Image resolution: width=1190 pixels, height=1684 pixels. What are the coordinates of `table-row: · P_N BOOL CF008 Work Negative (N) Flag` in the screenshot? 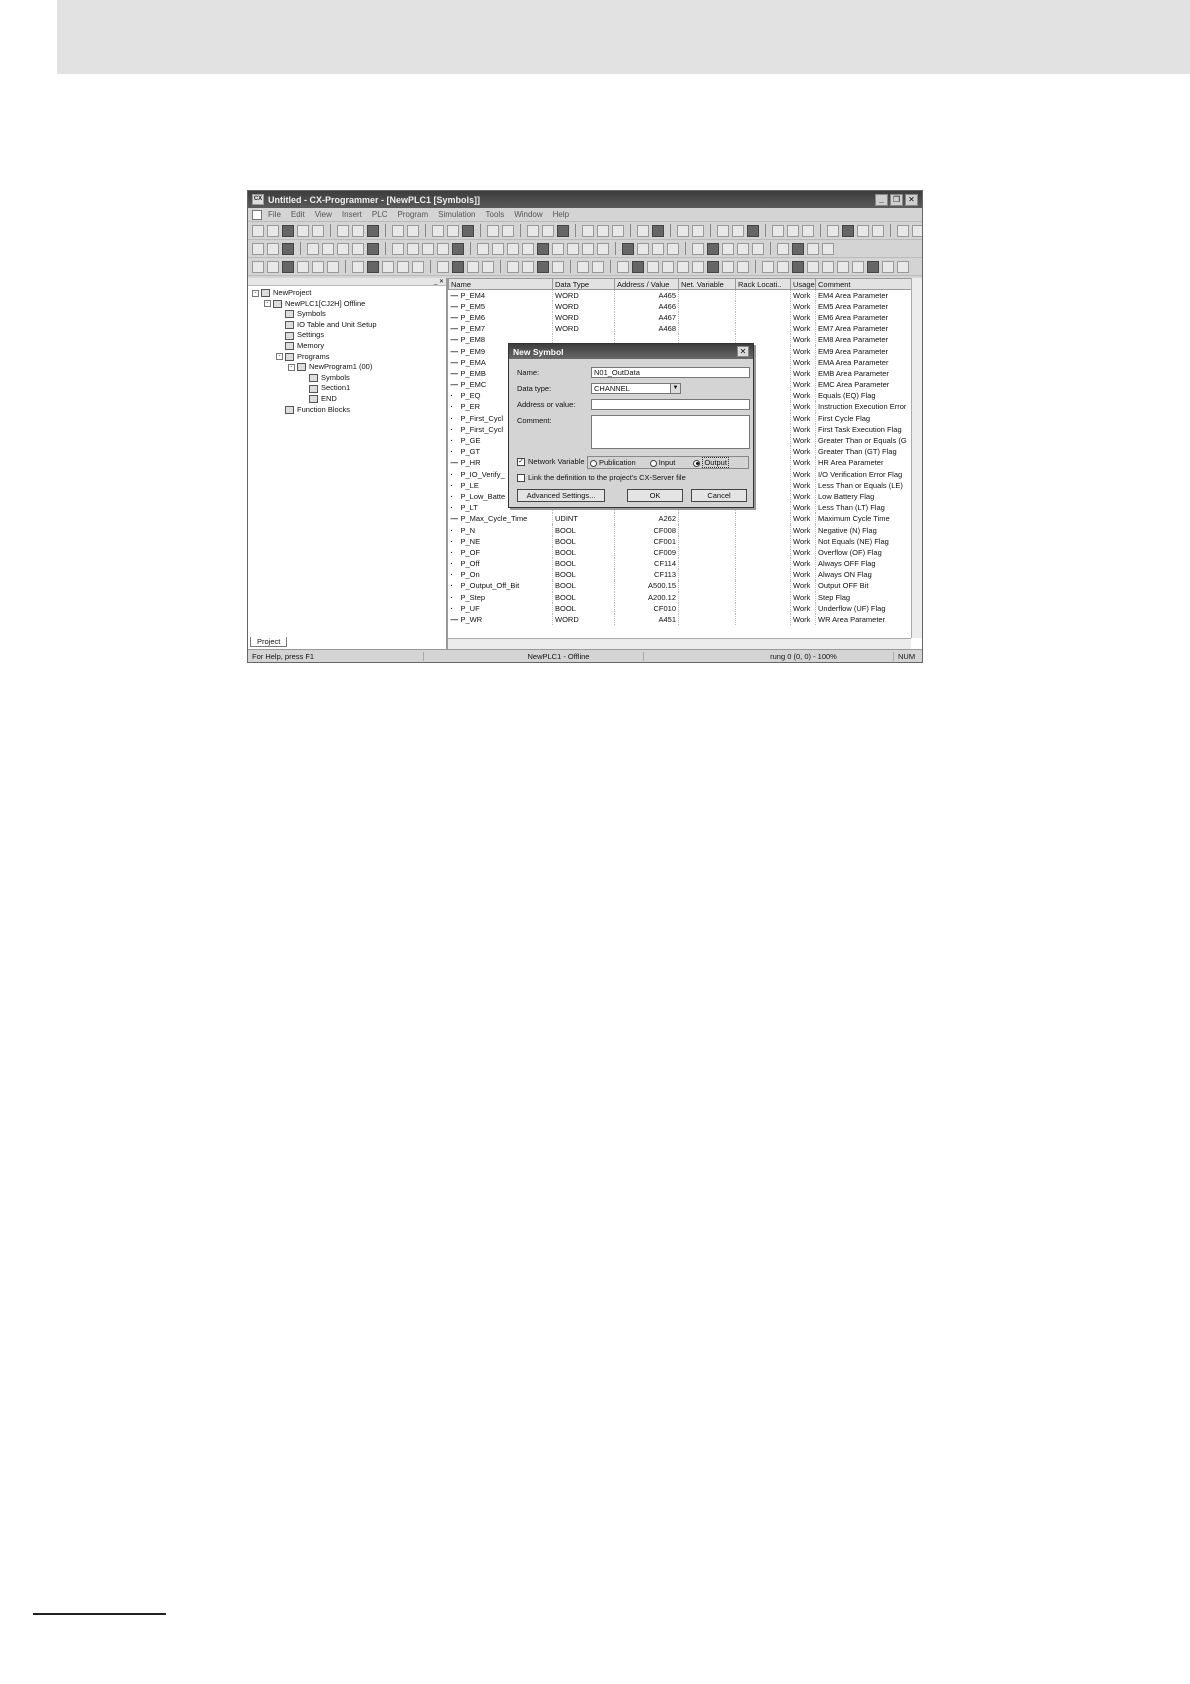 It's located at (680, 530).